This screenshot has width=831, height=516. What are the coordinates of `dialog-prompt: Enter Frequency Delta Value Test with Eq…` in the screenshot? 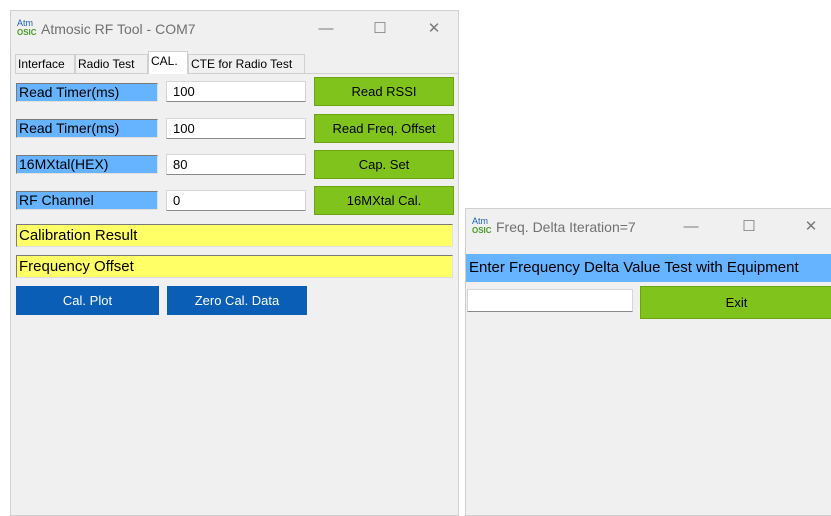 It's located at (648, 268).